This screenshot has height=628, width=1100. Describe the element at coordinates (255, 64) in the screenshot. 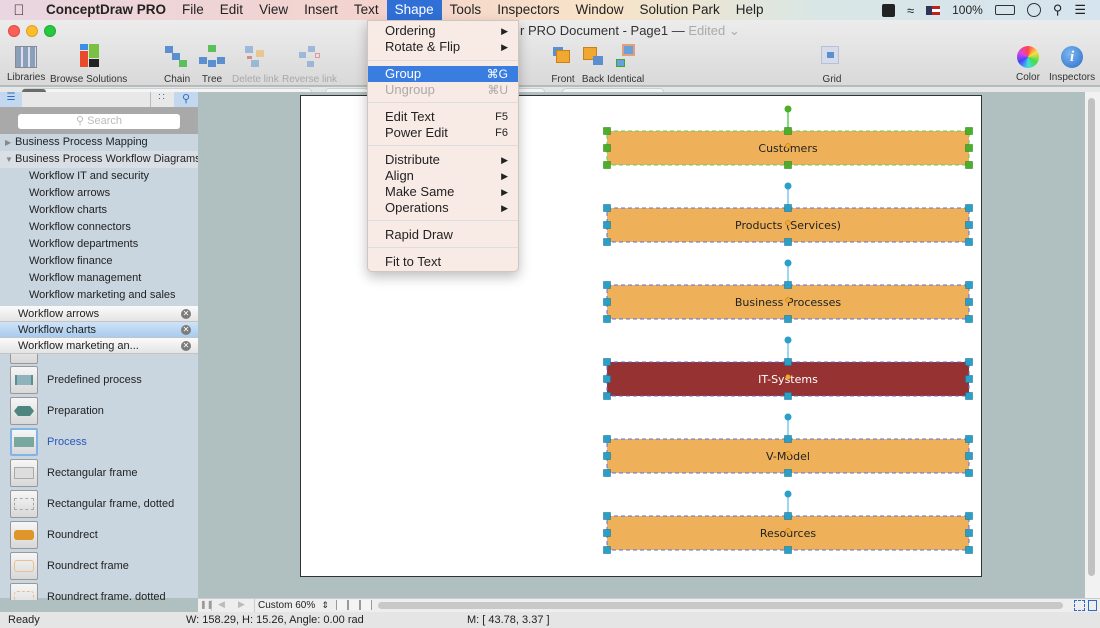

I see `delete-link-button: Delete link` at that location.